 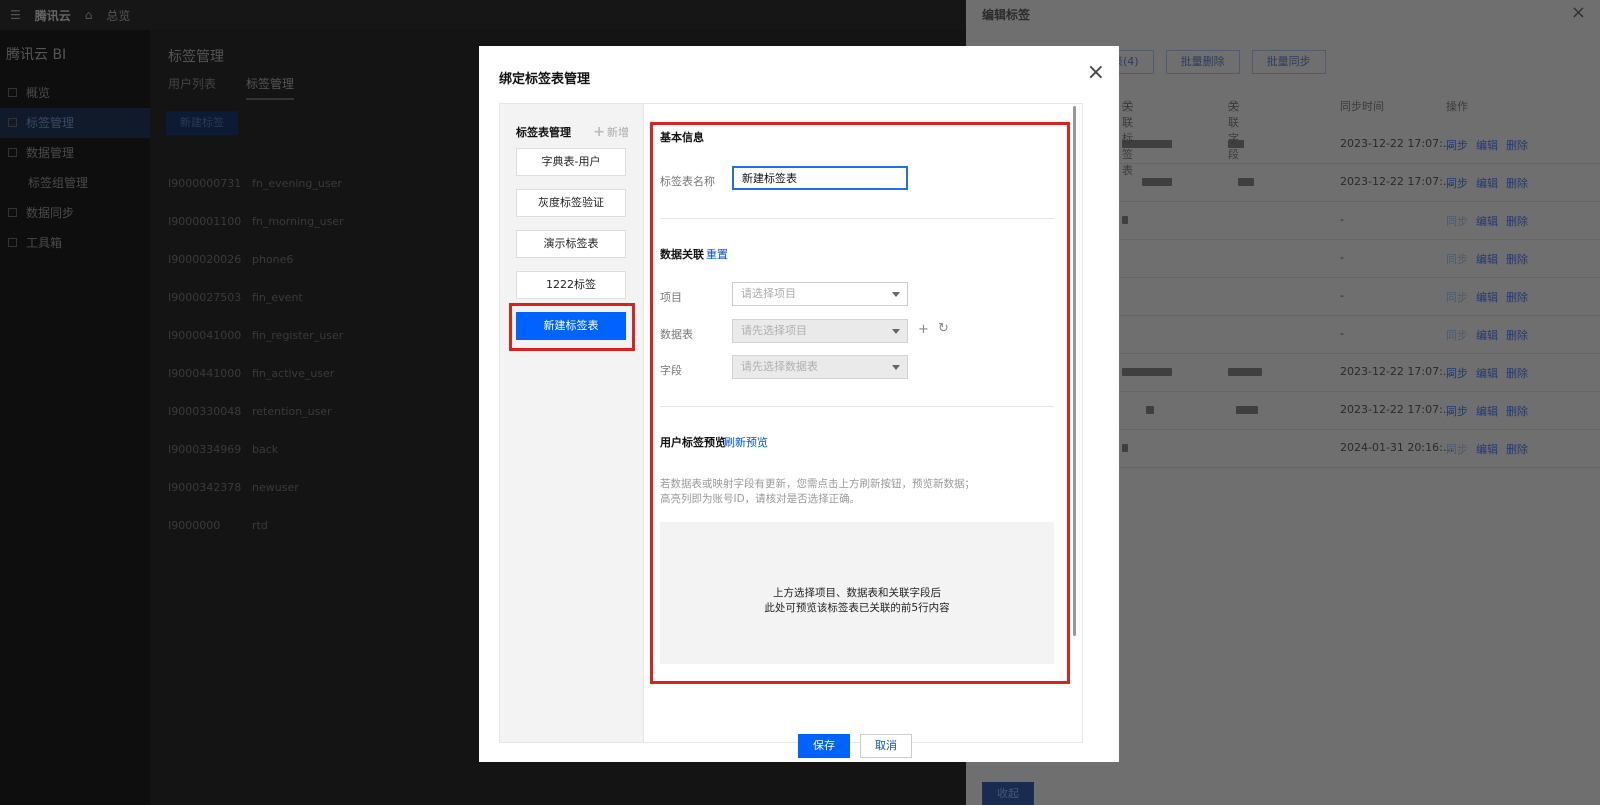 I want to click on table-row: 2024-01-31 20:16:... 同步 编辑 删除, so click(x=1358, y=449).